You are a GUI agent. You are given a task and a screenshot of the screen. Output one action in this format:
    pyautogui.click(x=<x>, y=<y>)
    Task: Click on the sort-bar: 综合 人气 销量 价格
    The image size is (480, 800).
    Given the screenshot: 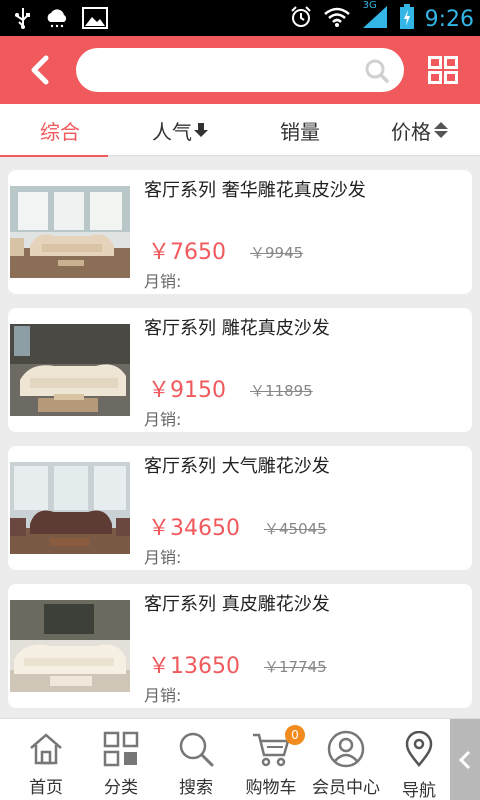 What is the action you would take?
    pyautogui.click(x=240, y=130)
    